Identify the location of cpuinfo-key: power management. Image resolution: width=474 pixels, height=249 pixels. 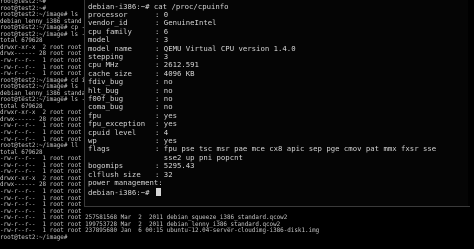
(123, 182).